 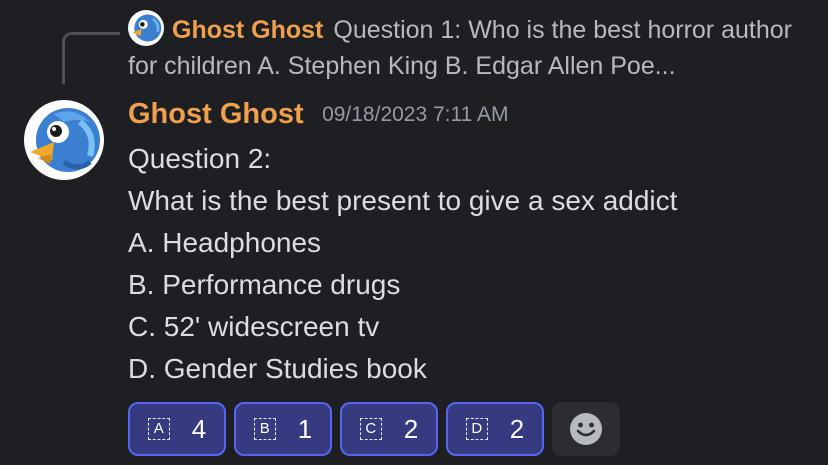 I want to click on avatar, so click(x=64, y=140).